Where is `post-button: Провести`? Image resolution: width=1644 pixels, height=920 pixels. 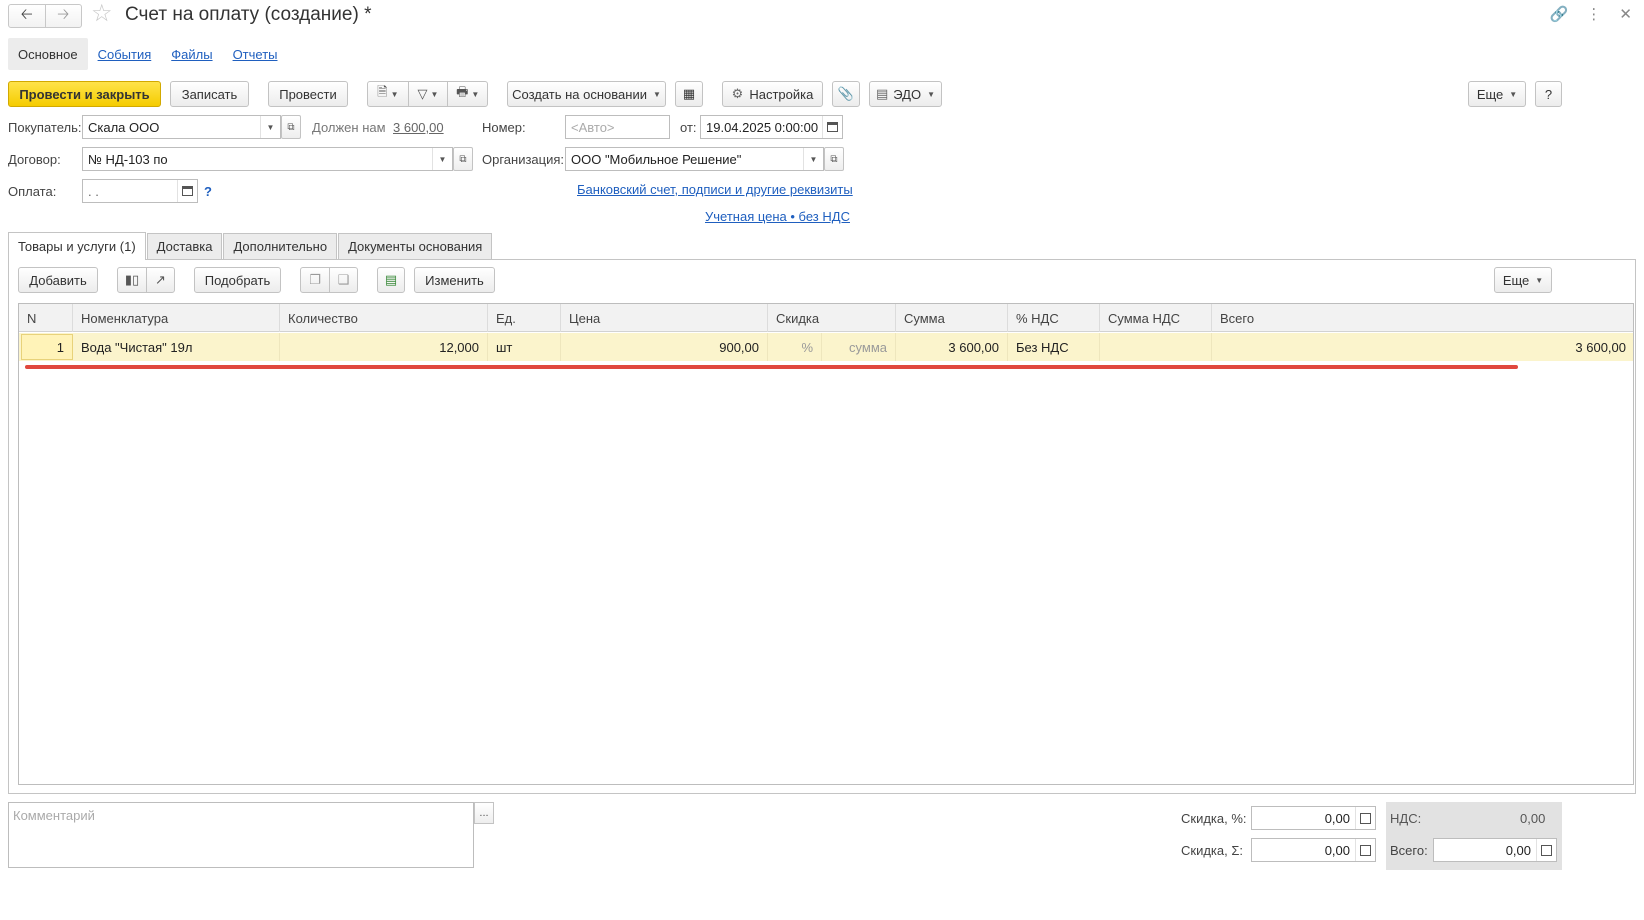
post-button: Провести is located at coordinates (308, 94).